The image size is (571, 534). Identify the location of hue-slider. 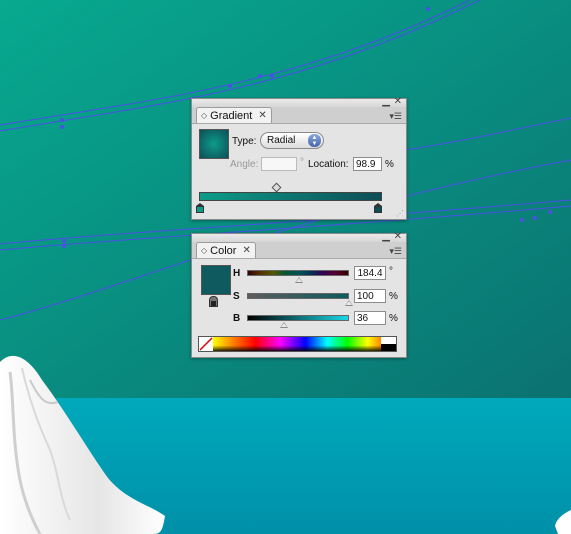
(298, 273).